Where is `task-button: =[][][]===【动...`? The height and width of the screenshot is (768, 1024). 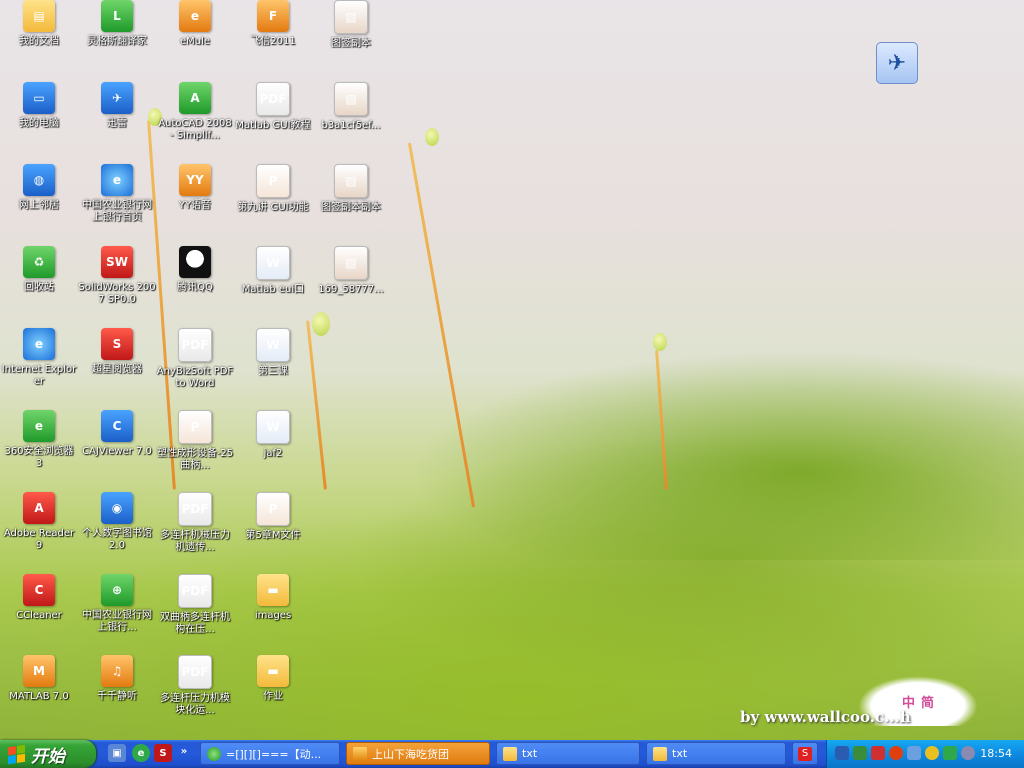 task-button: =[][][]===【动... is located at coordinates (270, 753).